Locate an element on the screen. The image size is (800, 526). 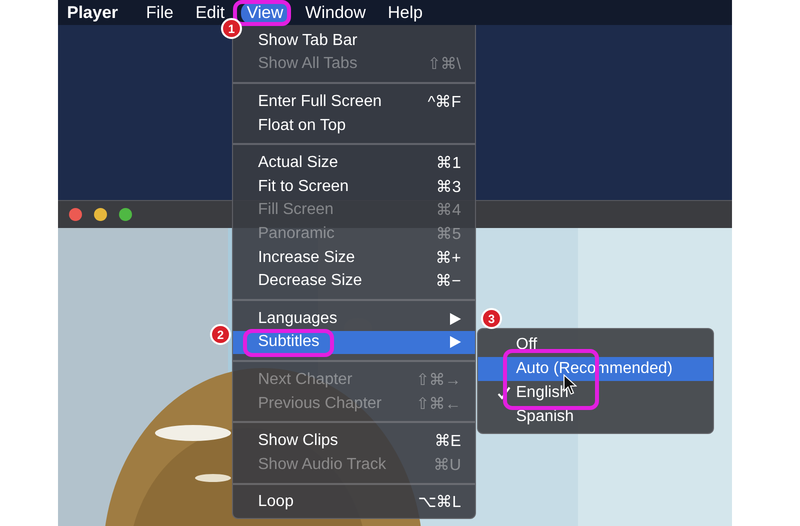
menu-item: Off is located at coordinates (595, 345).